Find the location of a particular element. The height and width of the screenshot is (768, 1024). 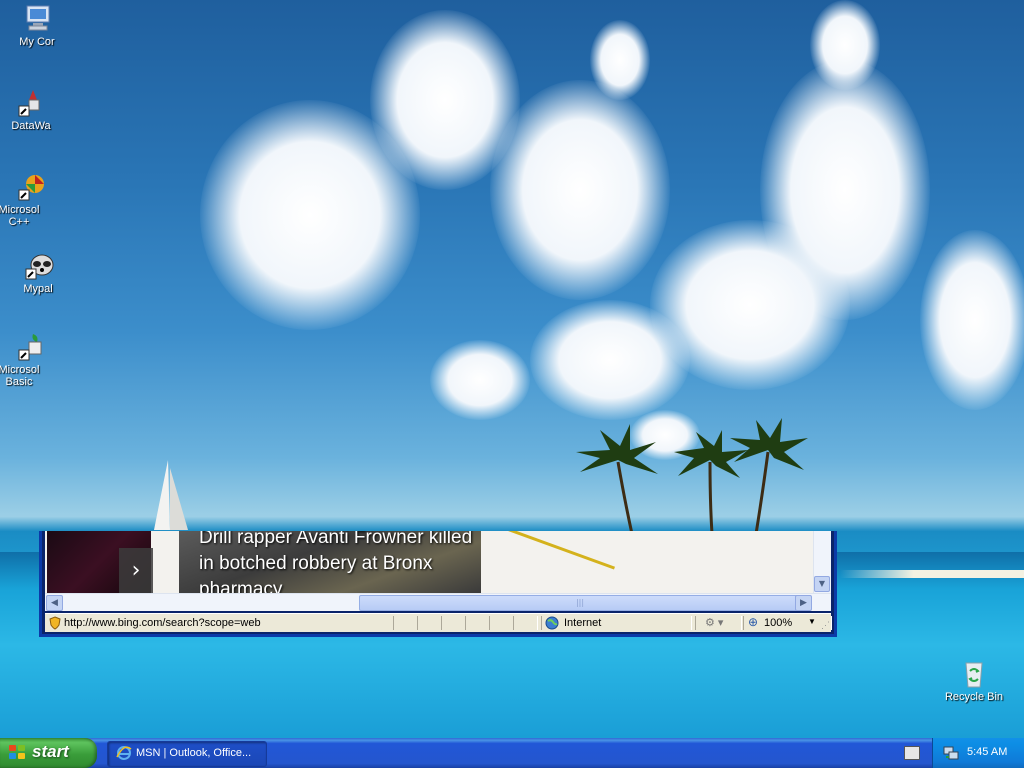

desktop-icon-label: Recycle Bin is located at coordinates (974, 697).